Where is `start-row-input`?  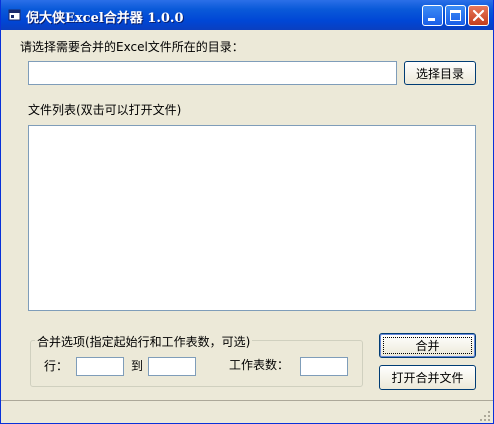
start-row-input is located at coordinates (100, 366).